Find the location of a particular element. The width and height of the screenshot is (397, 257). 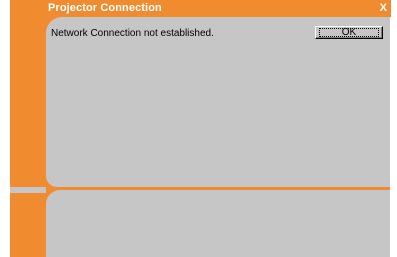

close-icon: X is located at coordinates (383, 8).